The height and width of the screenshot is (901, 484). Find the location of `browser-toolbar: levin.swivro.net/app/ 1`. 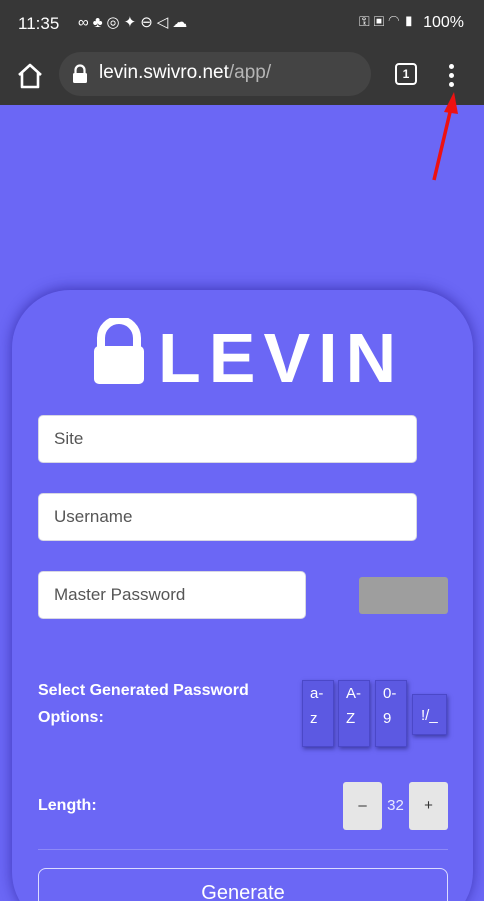

browser-toolbar: levin.swivro.net/app/ 1 is located at coordinates (242, 76).